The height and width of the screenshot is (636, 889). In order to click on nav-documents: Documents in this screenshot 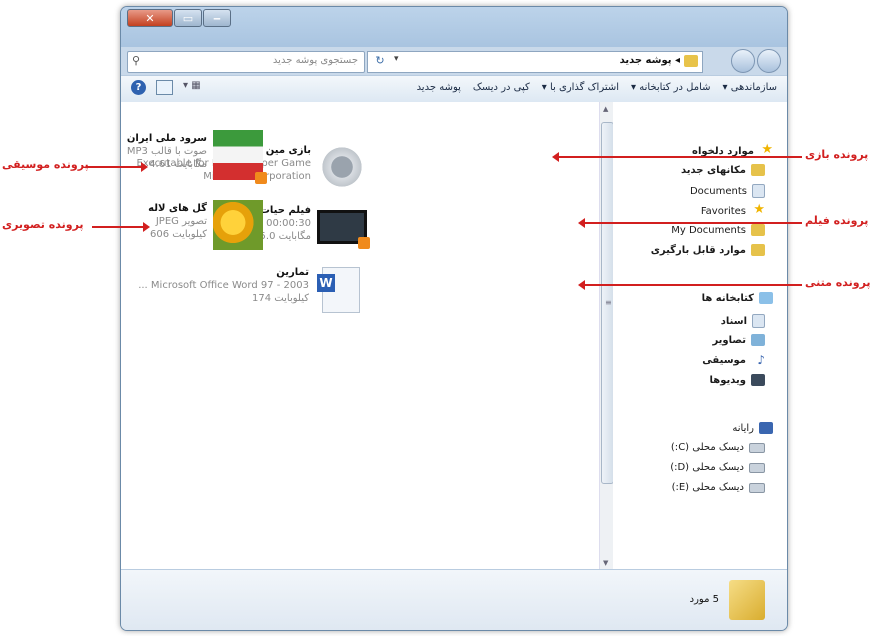, I will do `click(727, 191)`.